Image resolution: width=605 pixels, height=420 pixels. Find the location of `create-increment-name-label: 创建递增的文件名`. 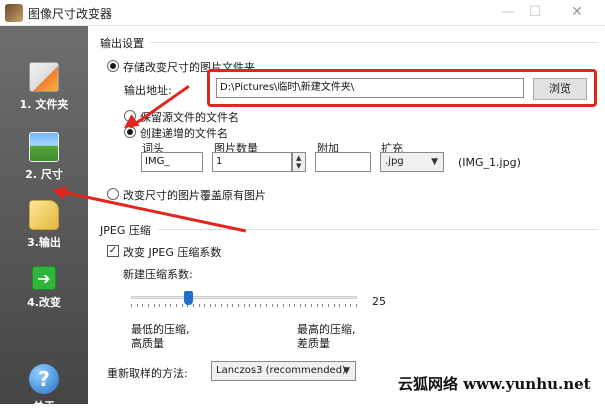

create-increment-name-label: 创建递增的文件名 is located at coordinates (184, 133).